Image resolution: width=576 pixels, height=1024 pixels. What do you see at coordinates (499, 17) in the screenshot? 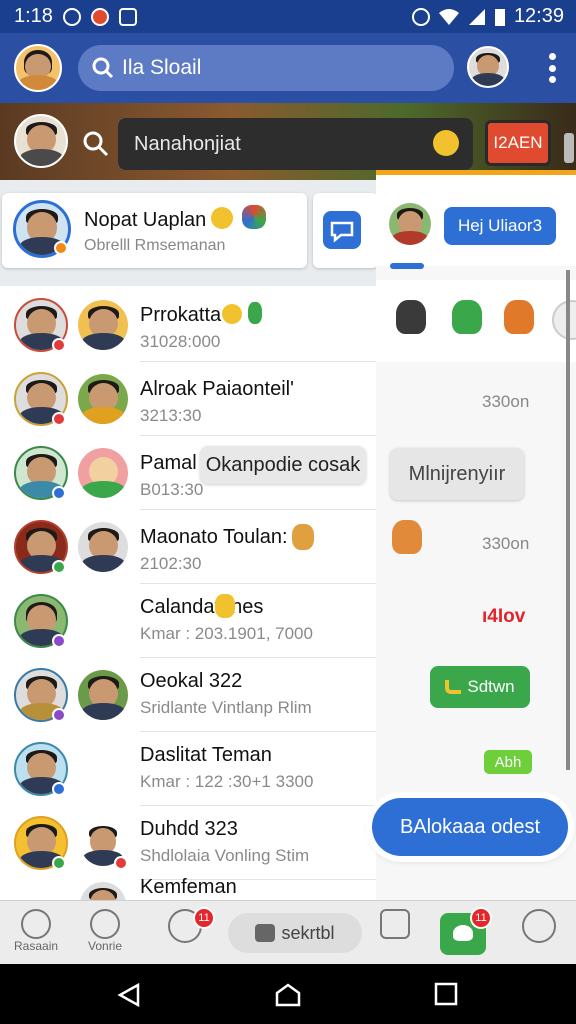
I see `battery-icon` at bounding box center [499, 17].